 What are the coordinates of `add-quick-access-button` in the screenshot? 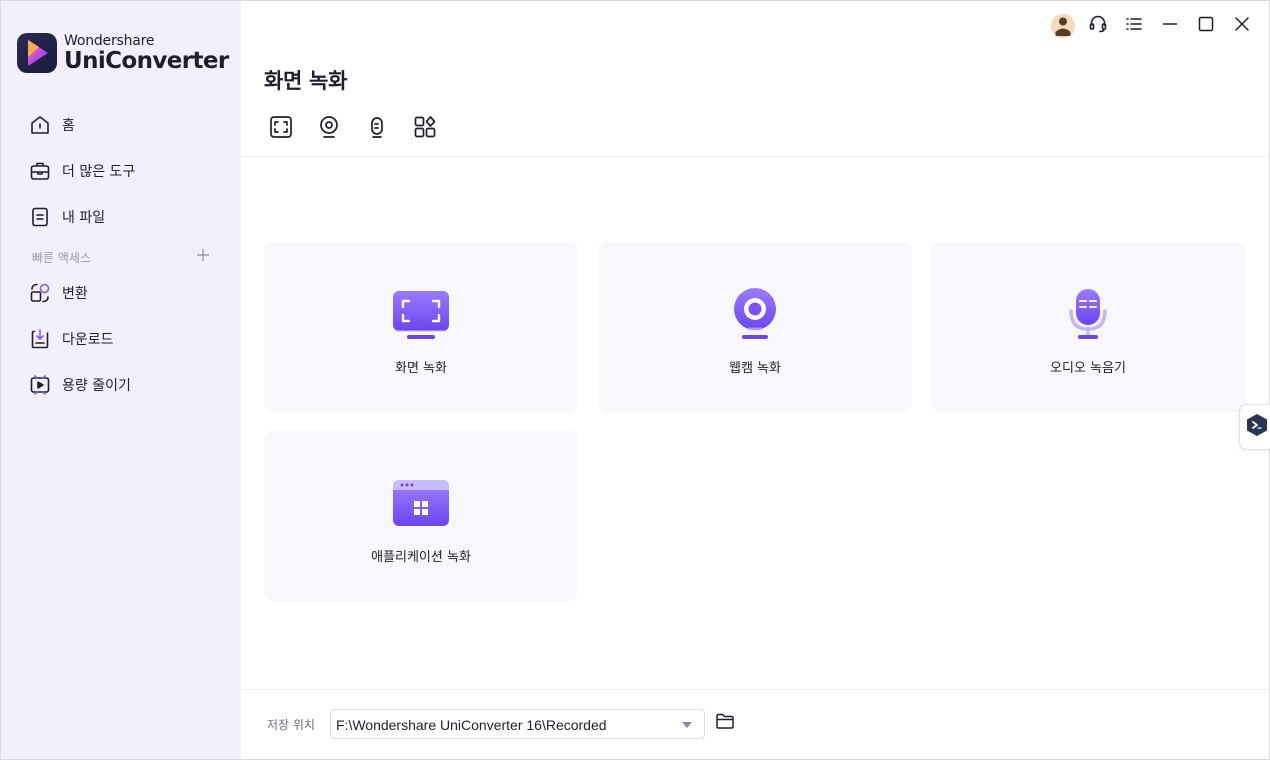 It's located at (203, 254).